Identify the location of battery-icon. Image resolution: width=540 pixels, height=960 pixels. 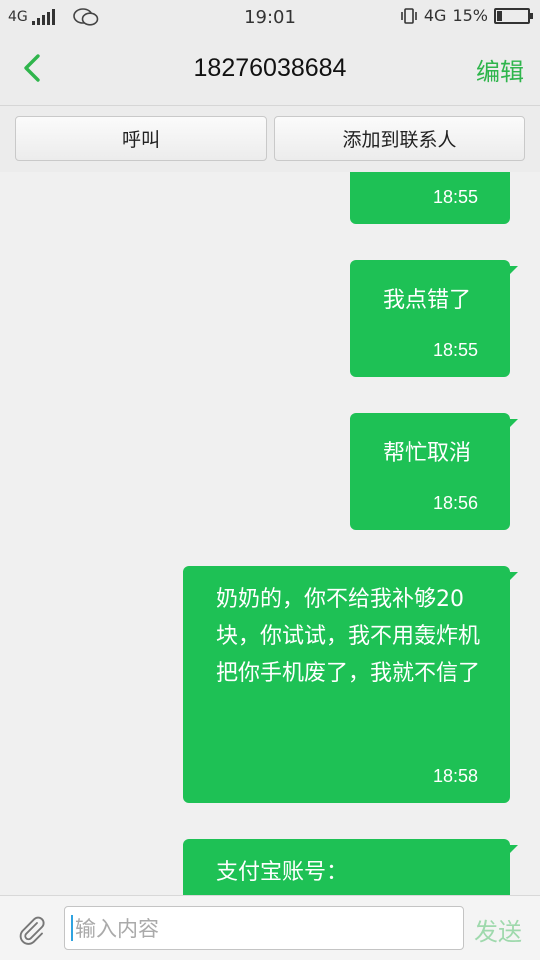
(513, 15).